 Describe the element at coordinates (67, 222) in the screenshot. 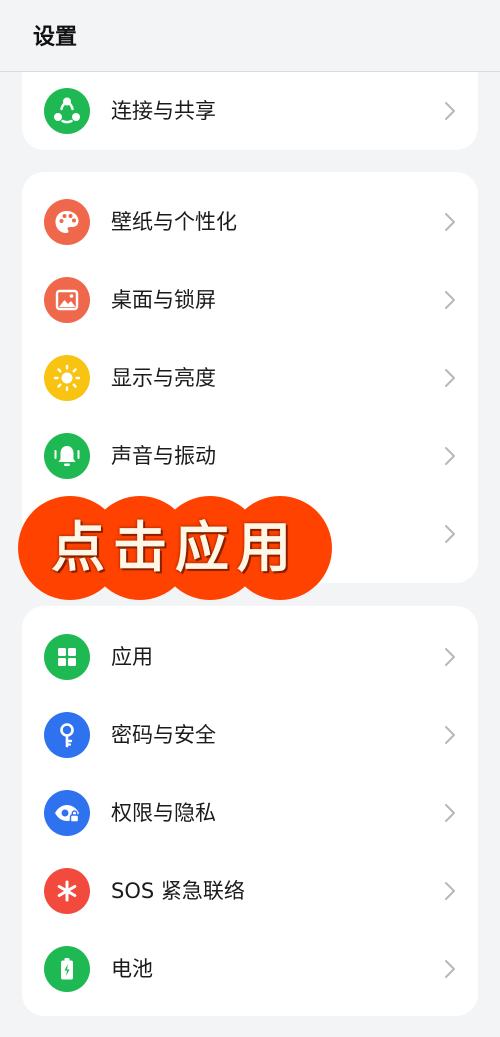

I see `palette-icon` at that location.